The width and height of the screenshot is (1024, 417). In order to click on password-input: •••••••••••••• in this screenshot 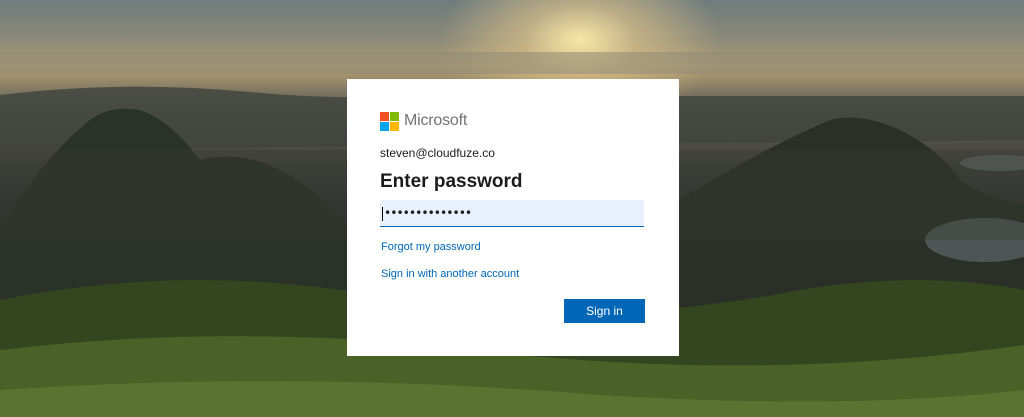, I will do `click(512, 213)`.